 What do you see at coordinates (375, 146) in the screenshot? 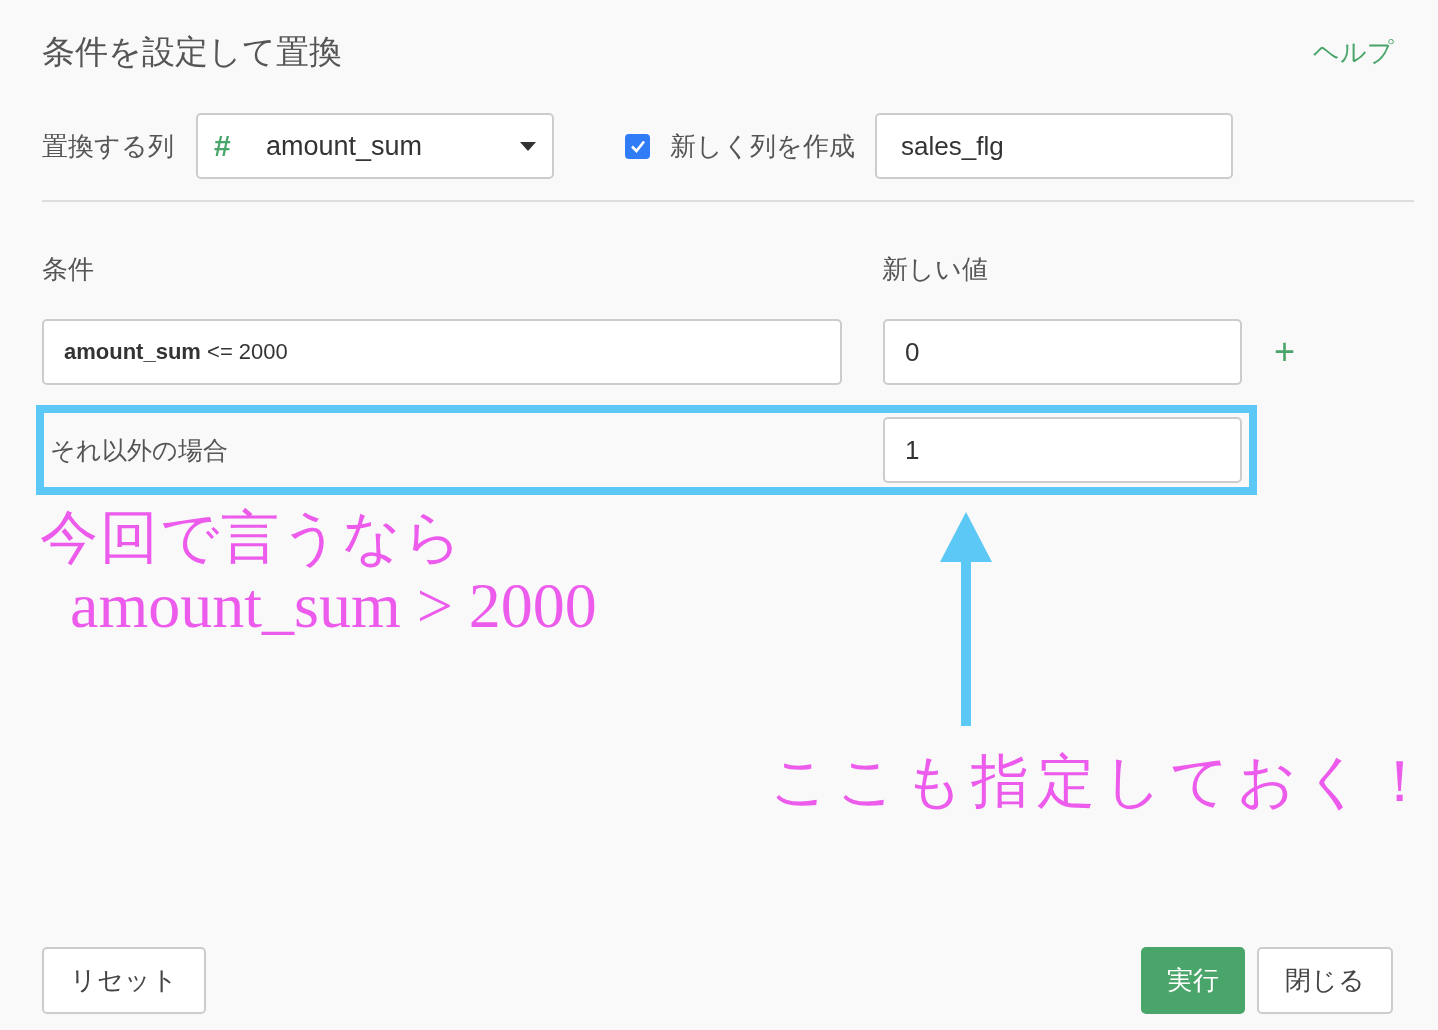
I see `column-select: # amount_sum` at bounding box center [375, 146].